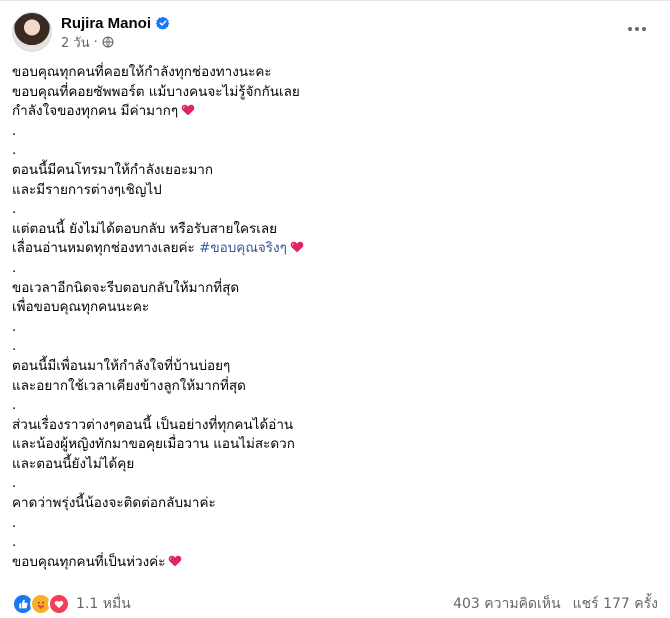  I want to click on engagement-counts: 403 ความคิดเห็น แชร์ 177 ครั้ง, so click(555, 604).